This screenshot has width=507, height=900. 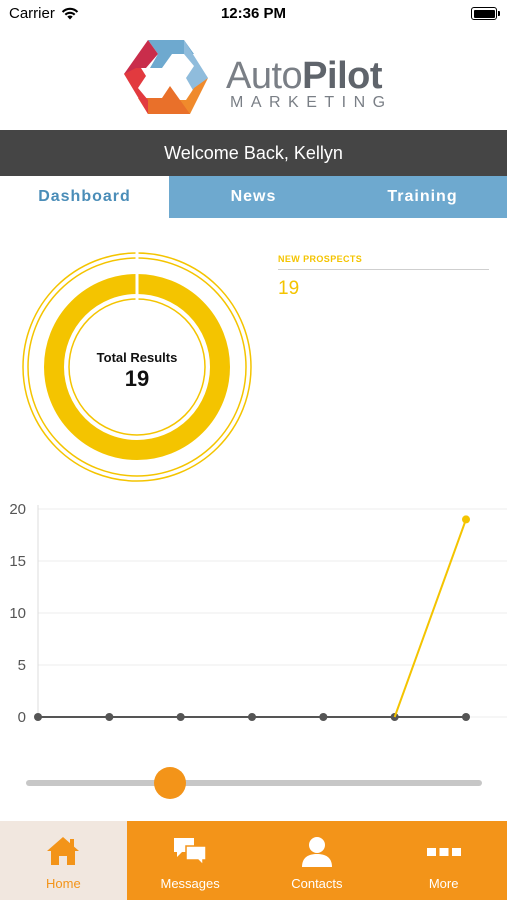 What do you see at coordinates (137, 280) in the screenshot?
I see `donut-gap-top` at bounding box center [137, 280].